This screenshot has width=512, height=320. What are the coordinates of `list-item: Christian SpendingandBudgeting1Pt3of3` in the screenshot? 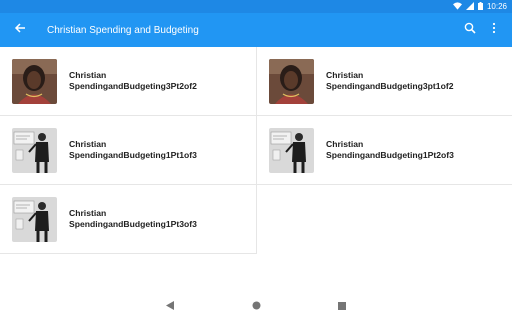 It's located at (128, 219).